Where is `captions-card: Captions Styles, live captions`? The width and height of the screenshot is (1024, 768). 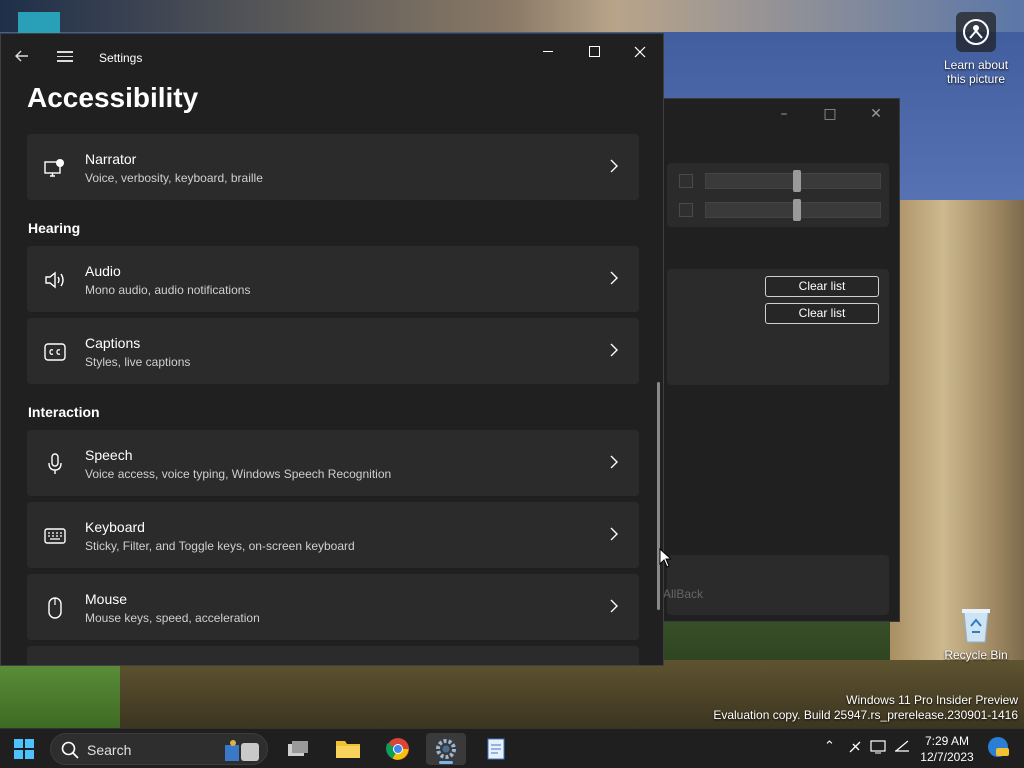 captions-card: Captions Styles, live captions is located at coordinates (333, 351).